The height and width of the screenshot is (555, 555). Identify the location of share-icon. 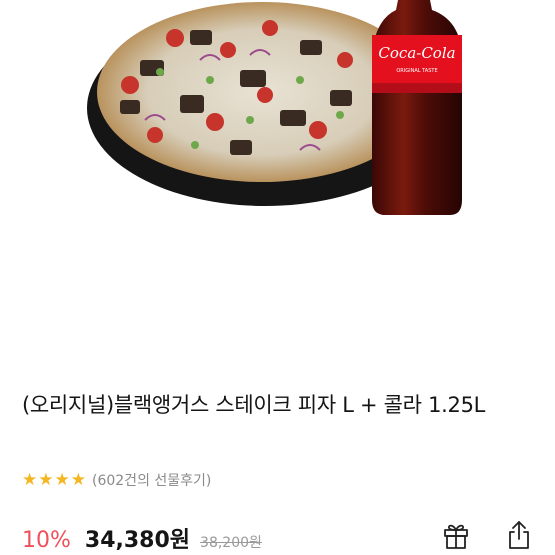
(519, 535).